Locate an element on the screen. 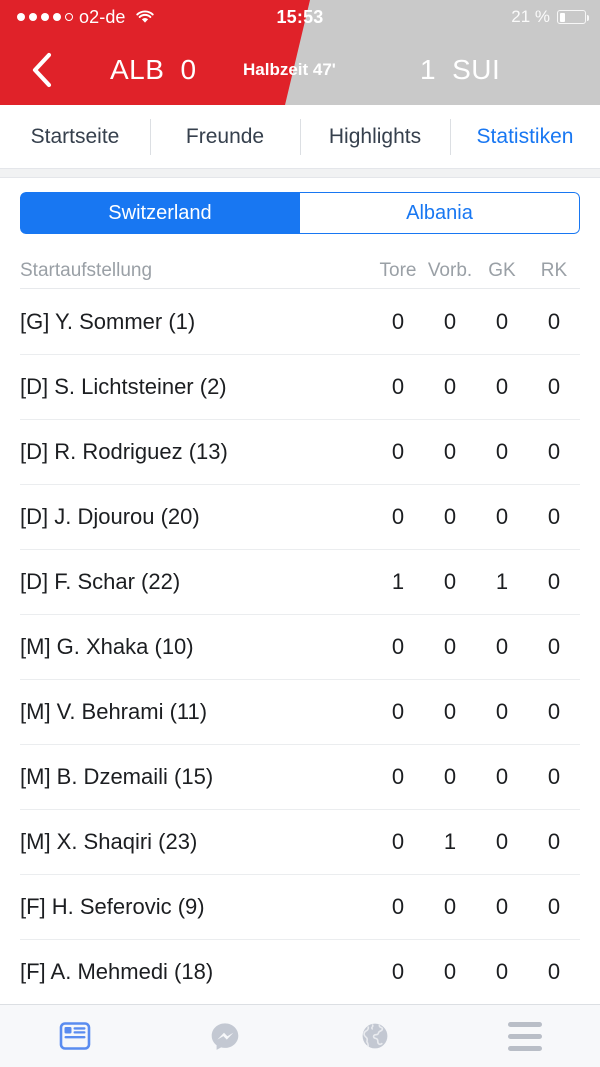  news-feed-icon is located at coordinates (75, 1036).